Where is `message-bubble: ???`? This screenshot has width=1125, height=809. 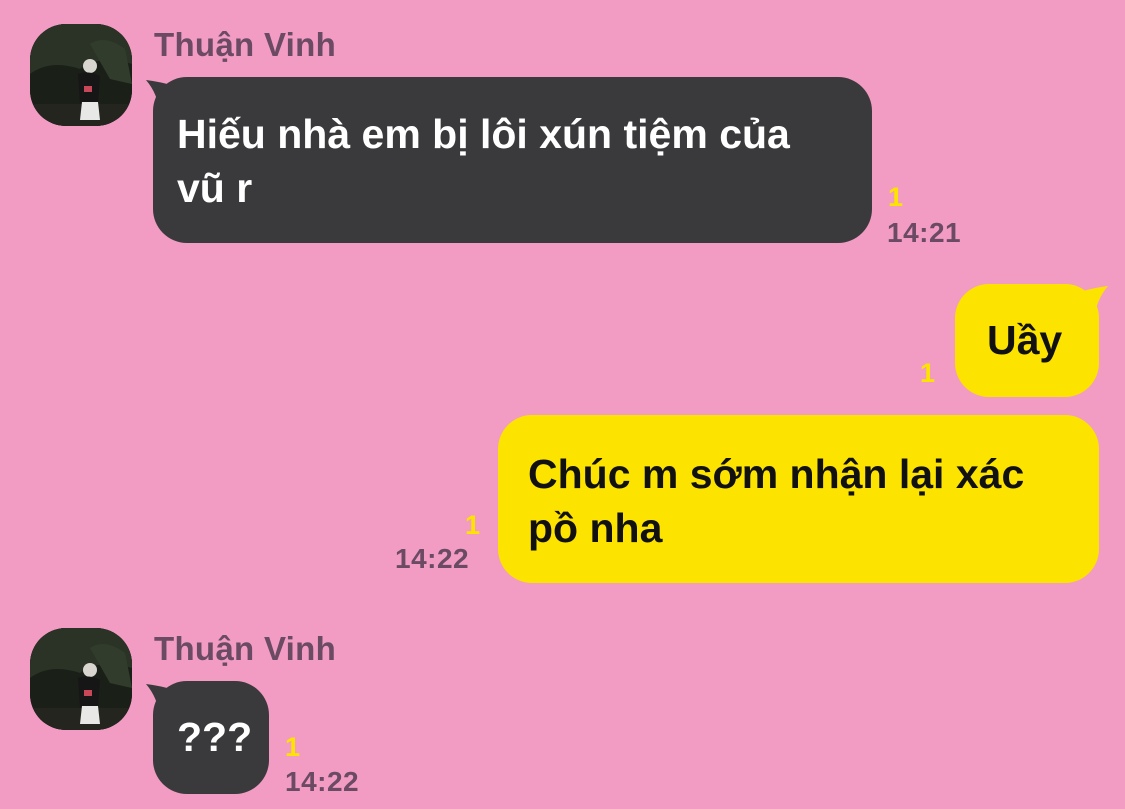
message-bubble: ??? is located at coordinates (211, 737).